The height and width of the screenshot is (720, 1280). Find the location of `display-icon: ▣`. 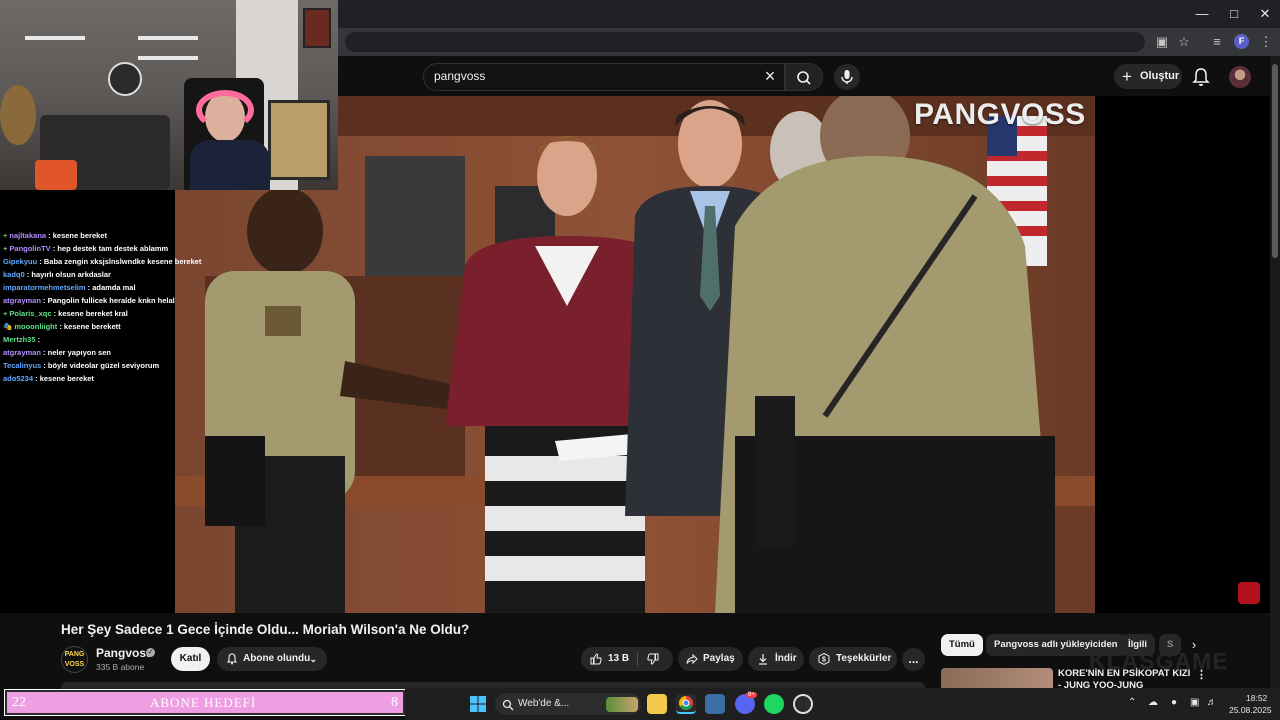

display-icon: ▣ is located at coordinates (1194, 702).